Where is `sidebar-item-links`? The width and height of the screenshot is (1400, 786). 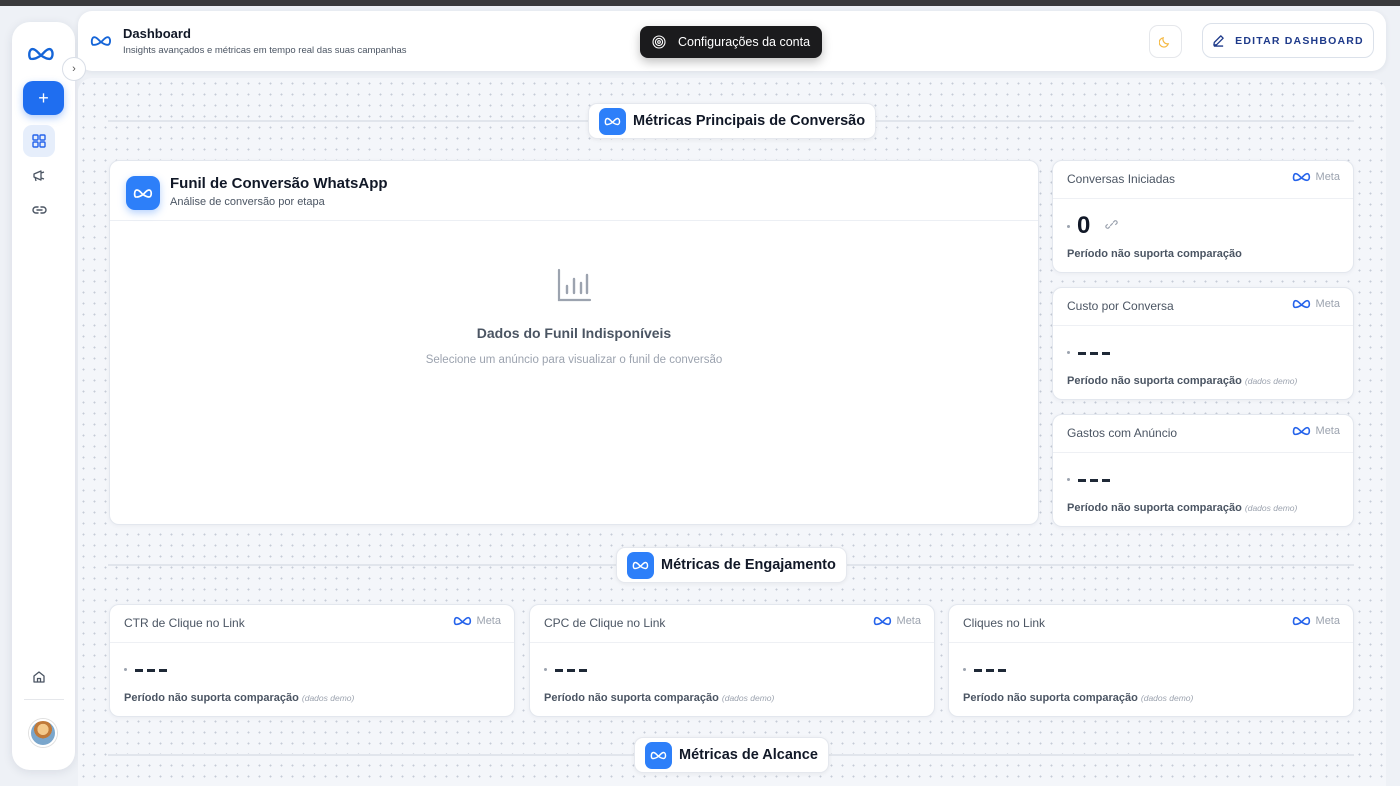 sidebar-item-links is located at coordinates (39, 210).